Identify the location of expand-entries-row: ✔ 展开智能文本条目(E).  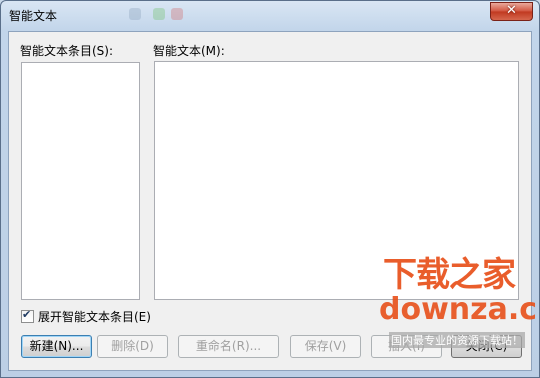
(86, 316).